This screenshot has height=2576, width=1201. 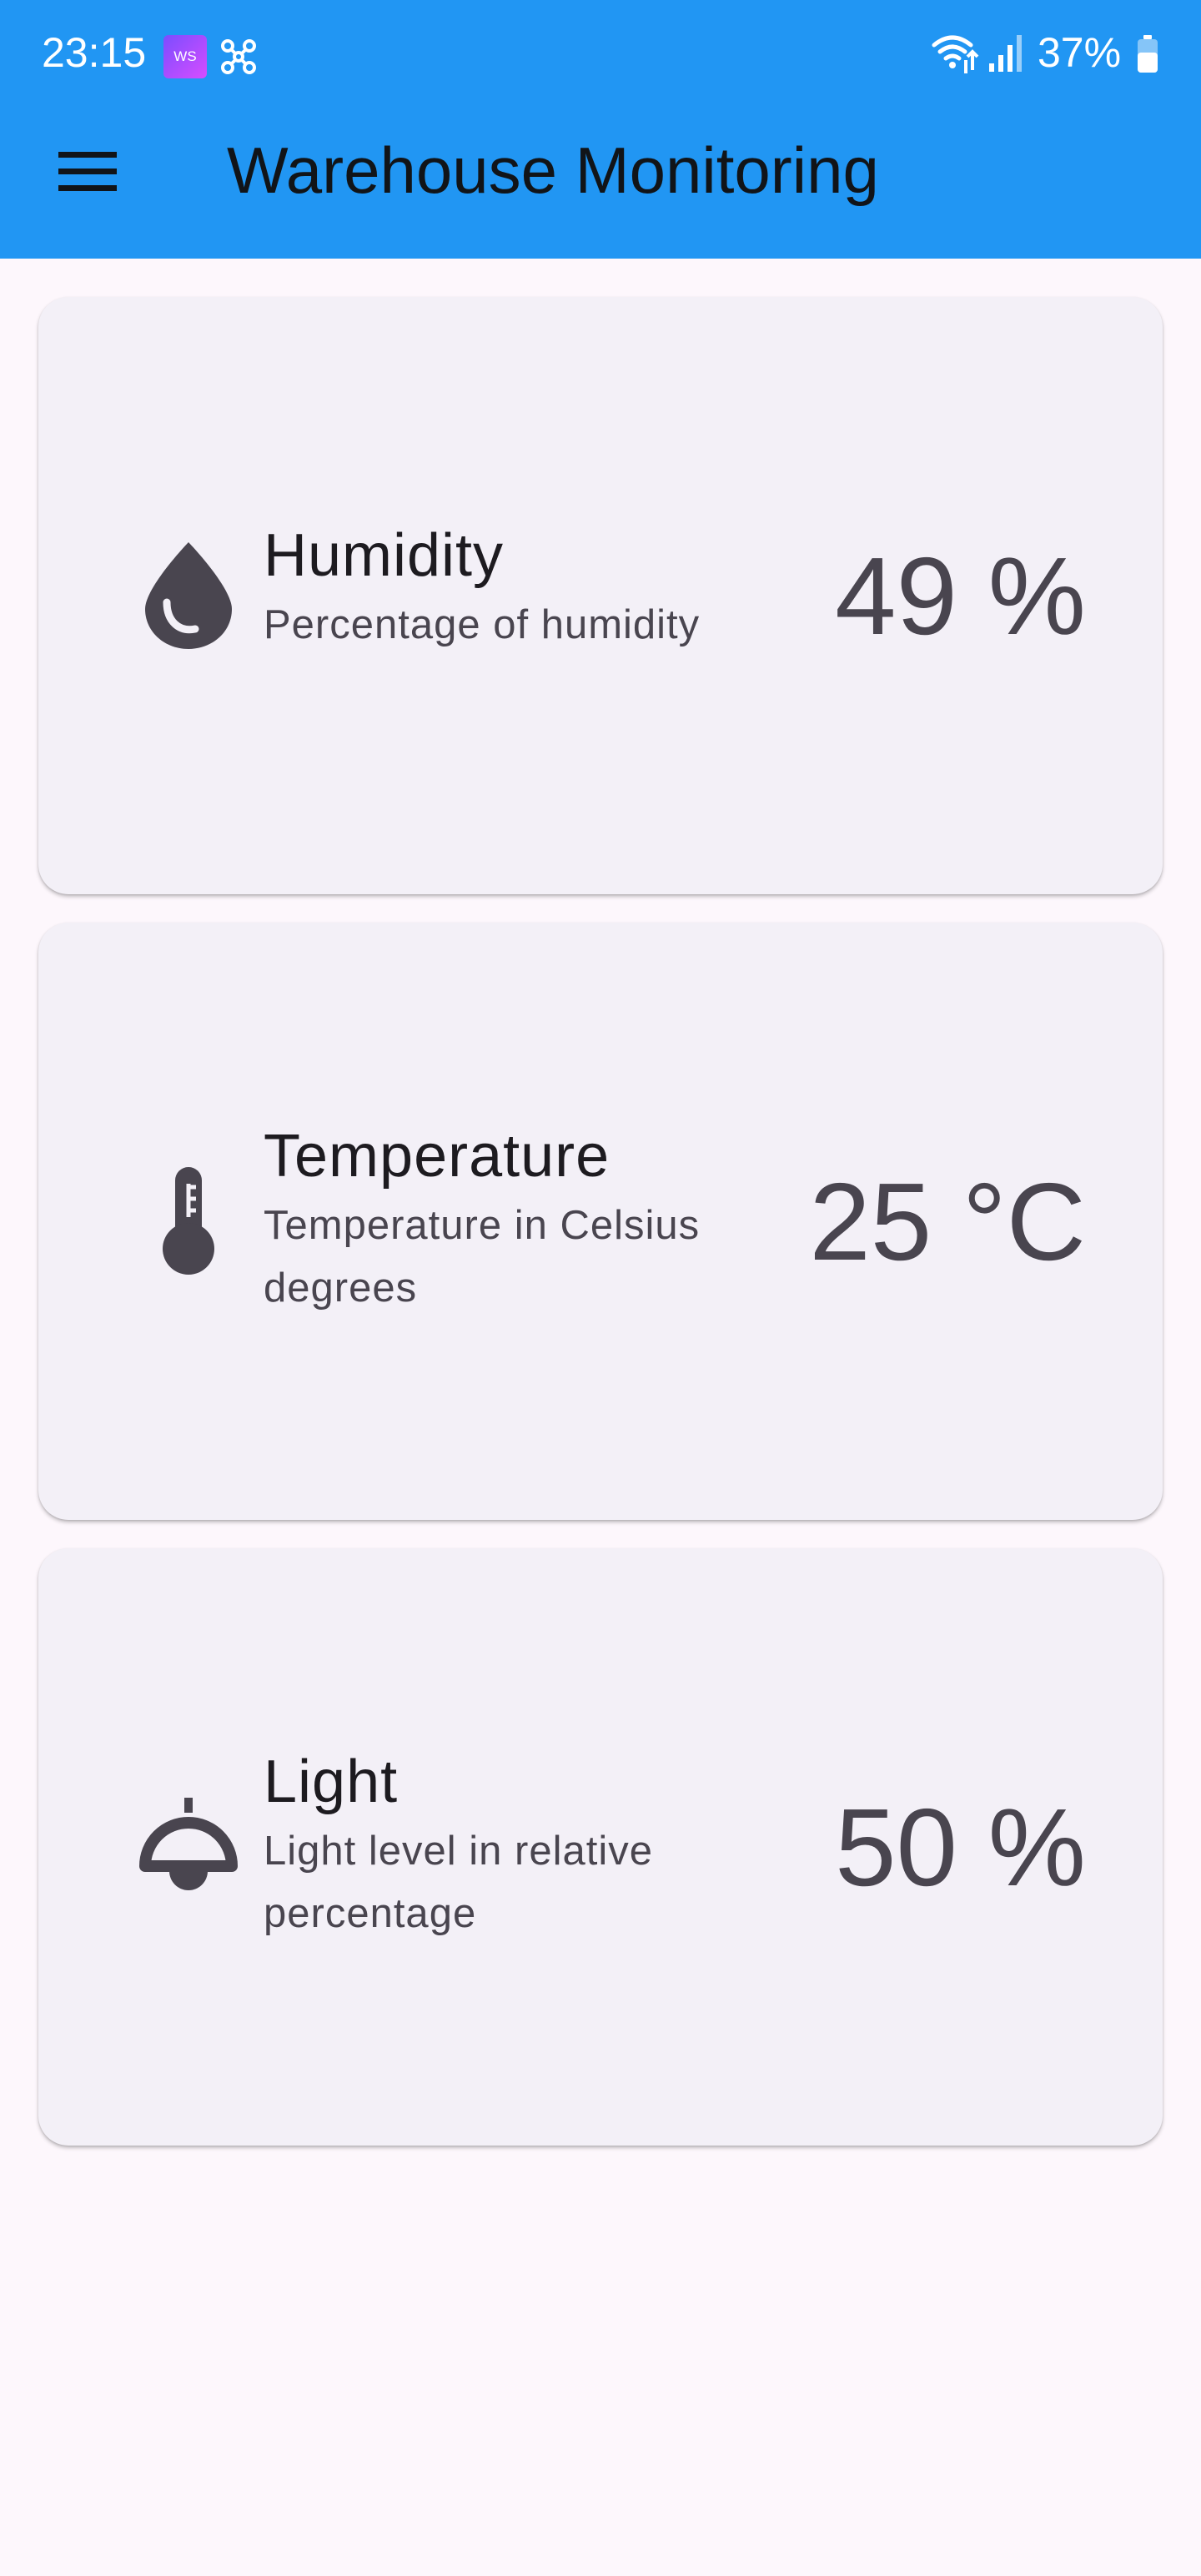 I want to click on temperature-value: 25 °C, so click(x=948, y=1221).